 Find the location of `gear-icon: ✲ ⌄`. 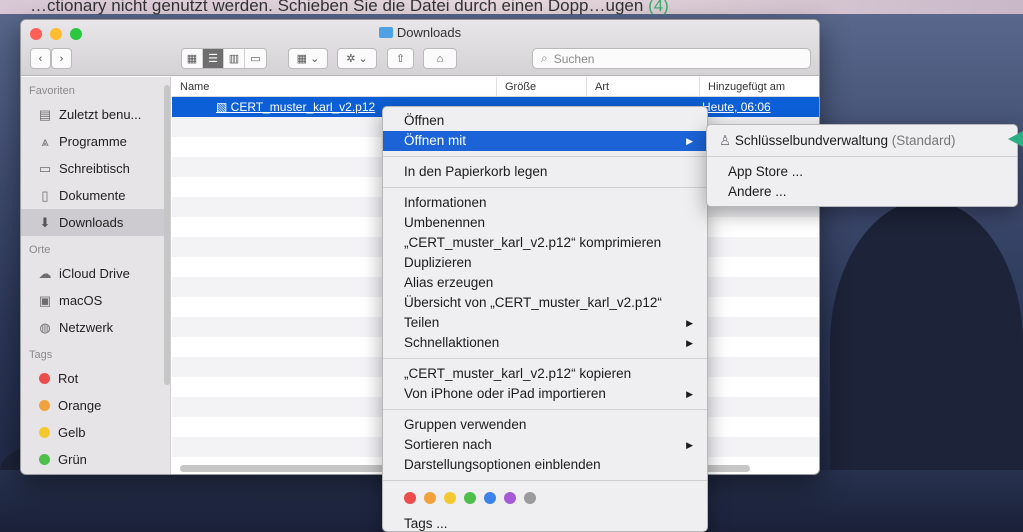

gear-icon: ✲ ⌄ is located at coordinates (357, 59).